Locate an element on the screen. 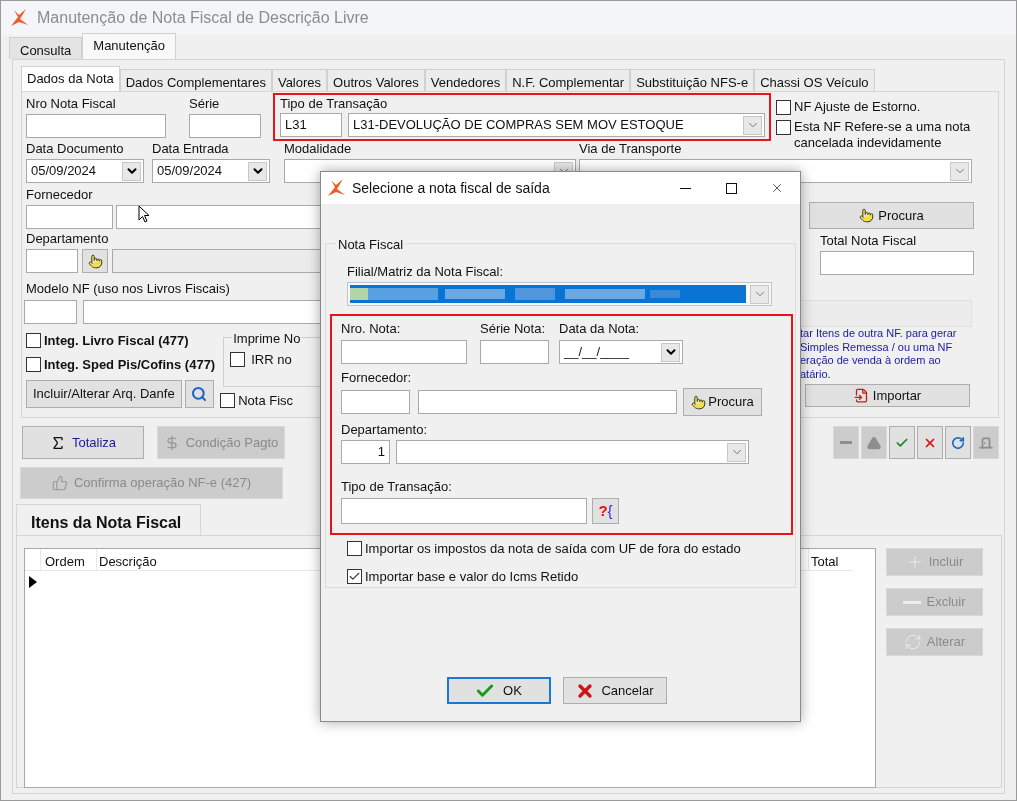  checkbox-label: Esta NF Refere-se a uma nota cancelada indevidamente is located at coordinates (883, 135).